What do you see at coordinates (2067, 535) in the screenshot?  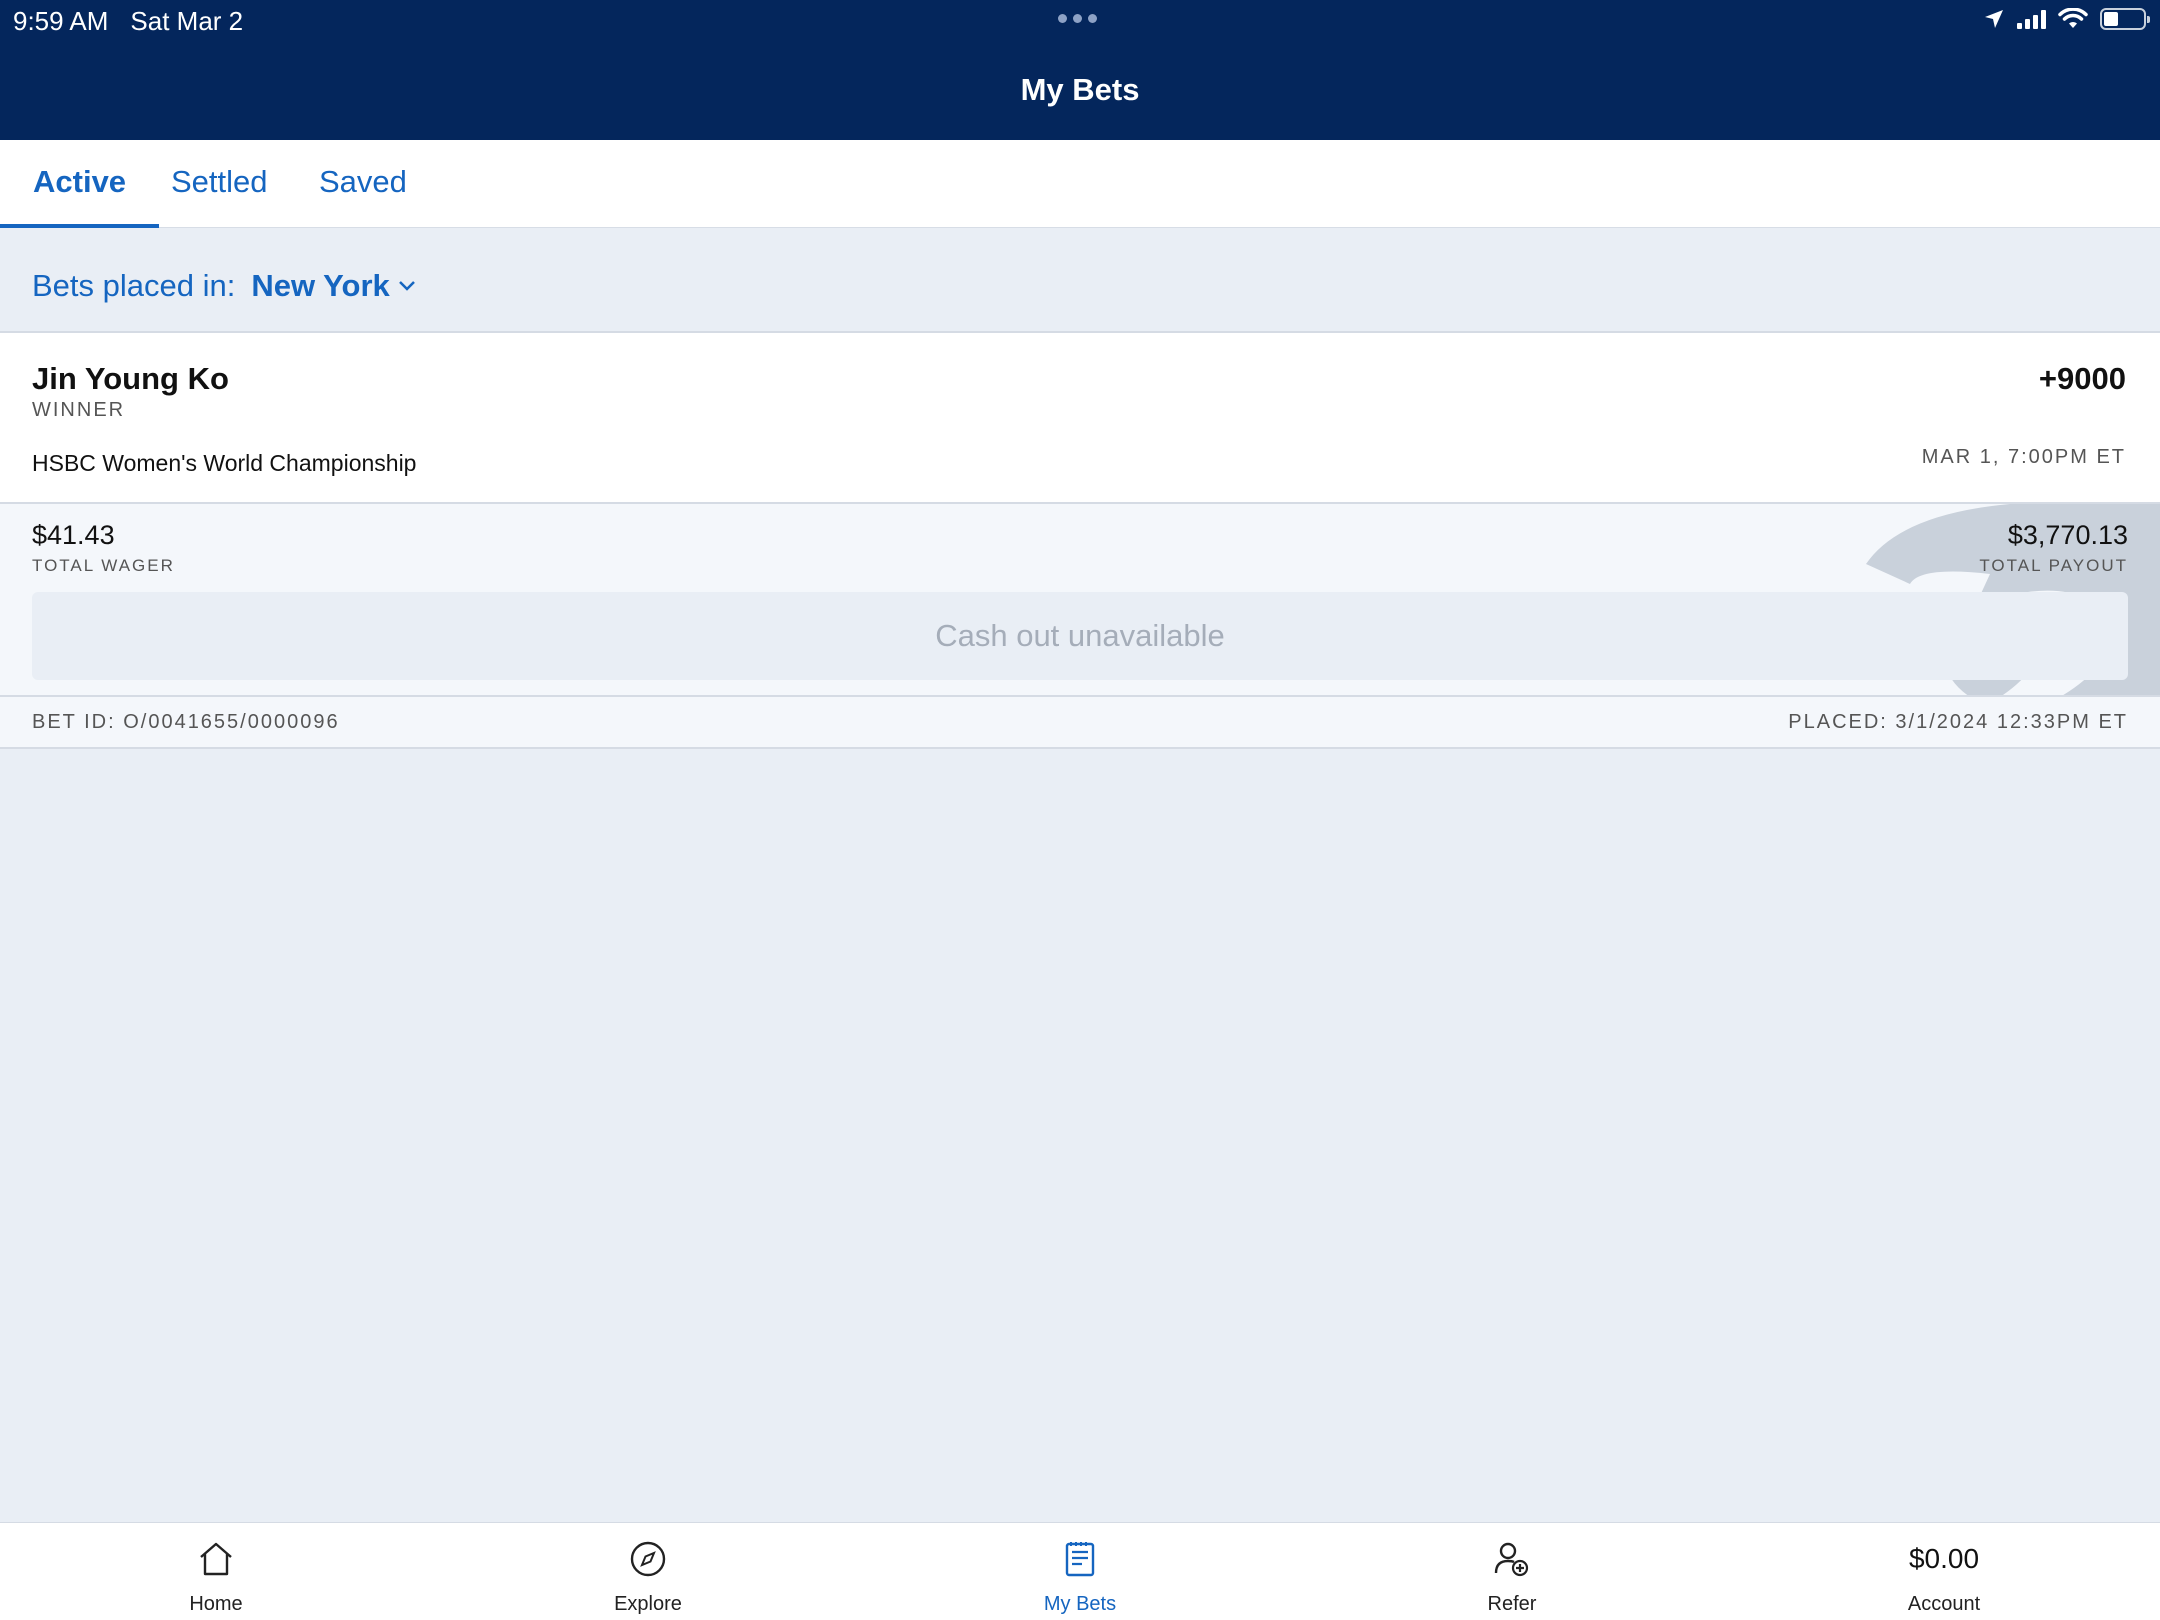 I see `total-payout-value: $3,770.13` at bounding box center [2067, 535].